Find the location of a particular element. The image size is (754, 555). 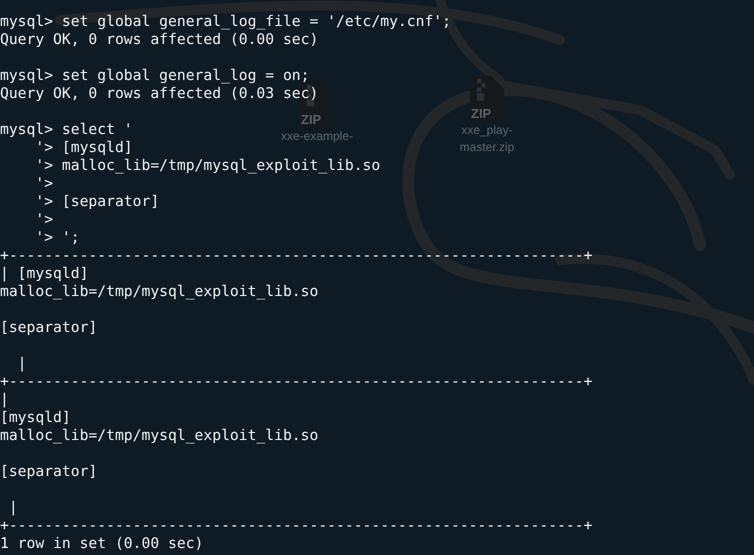

terminal-line: | [mysqld] is located at coordinates (44, 273).